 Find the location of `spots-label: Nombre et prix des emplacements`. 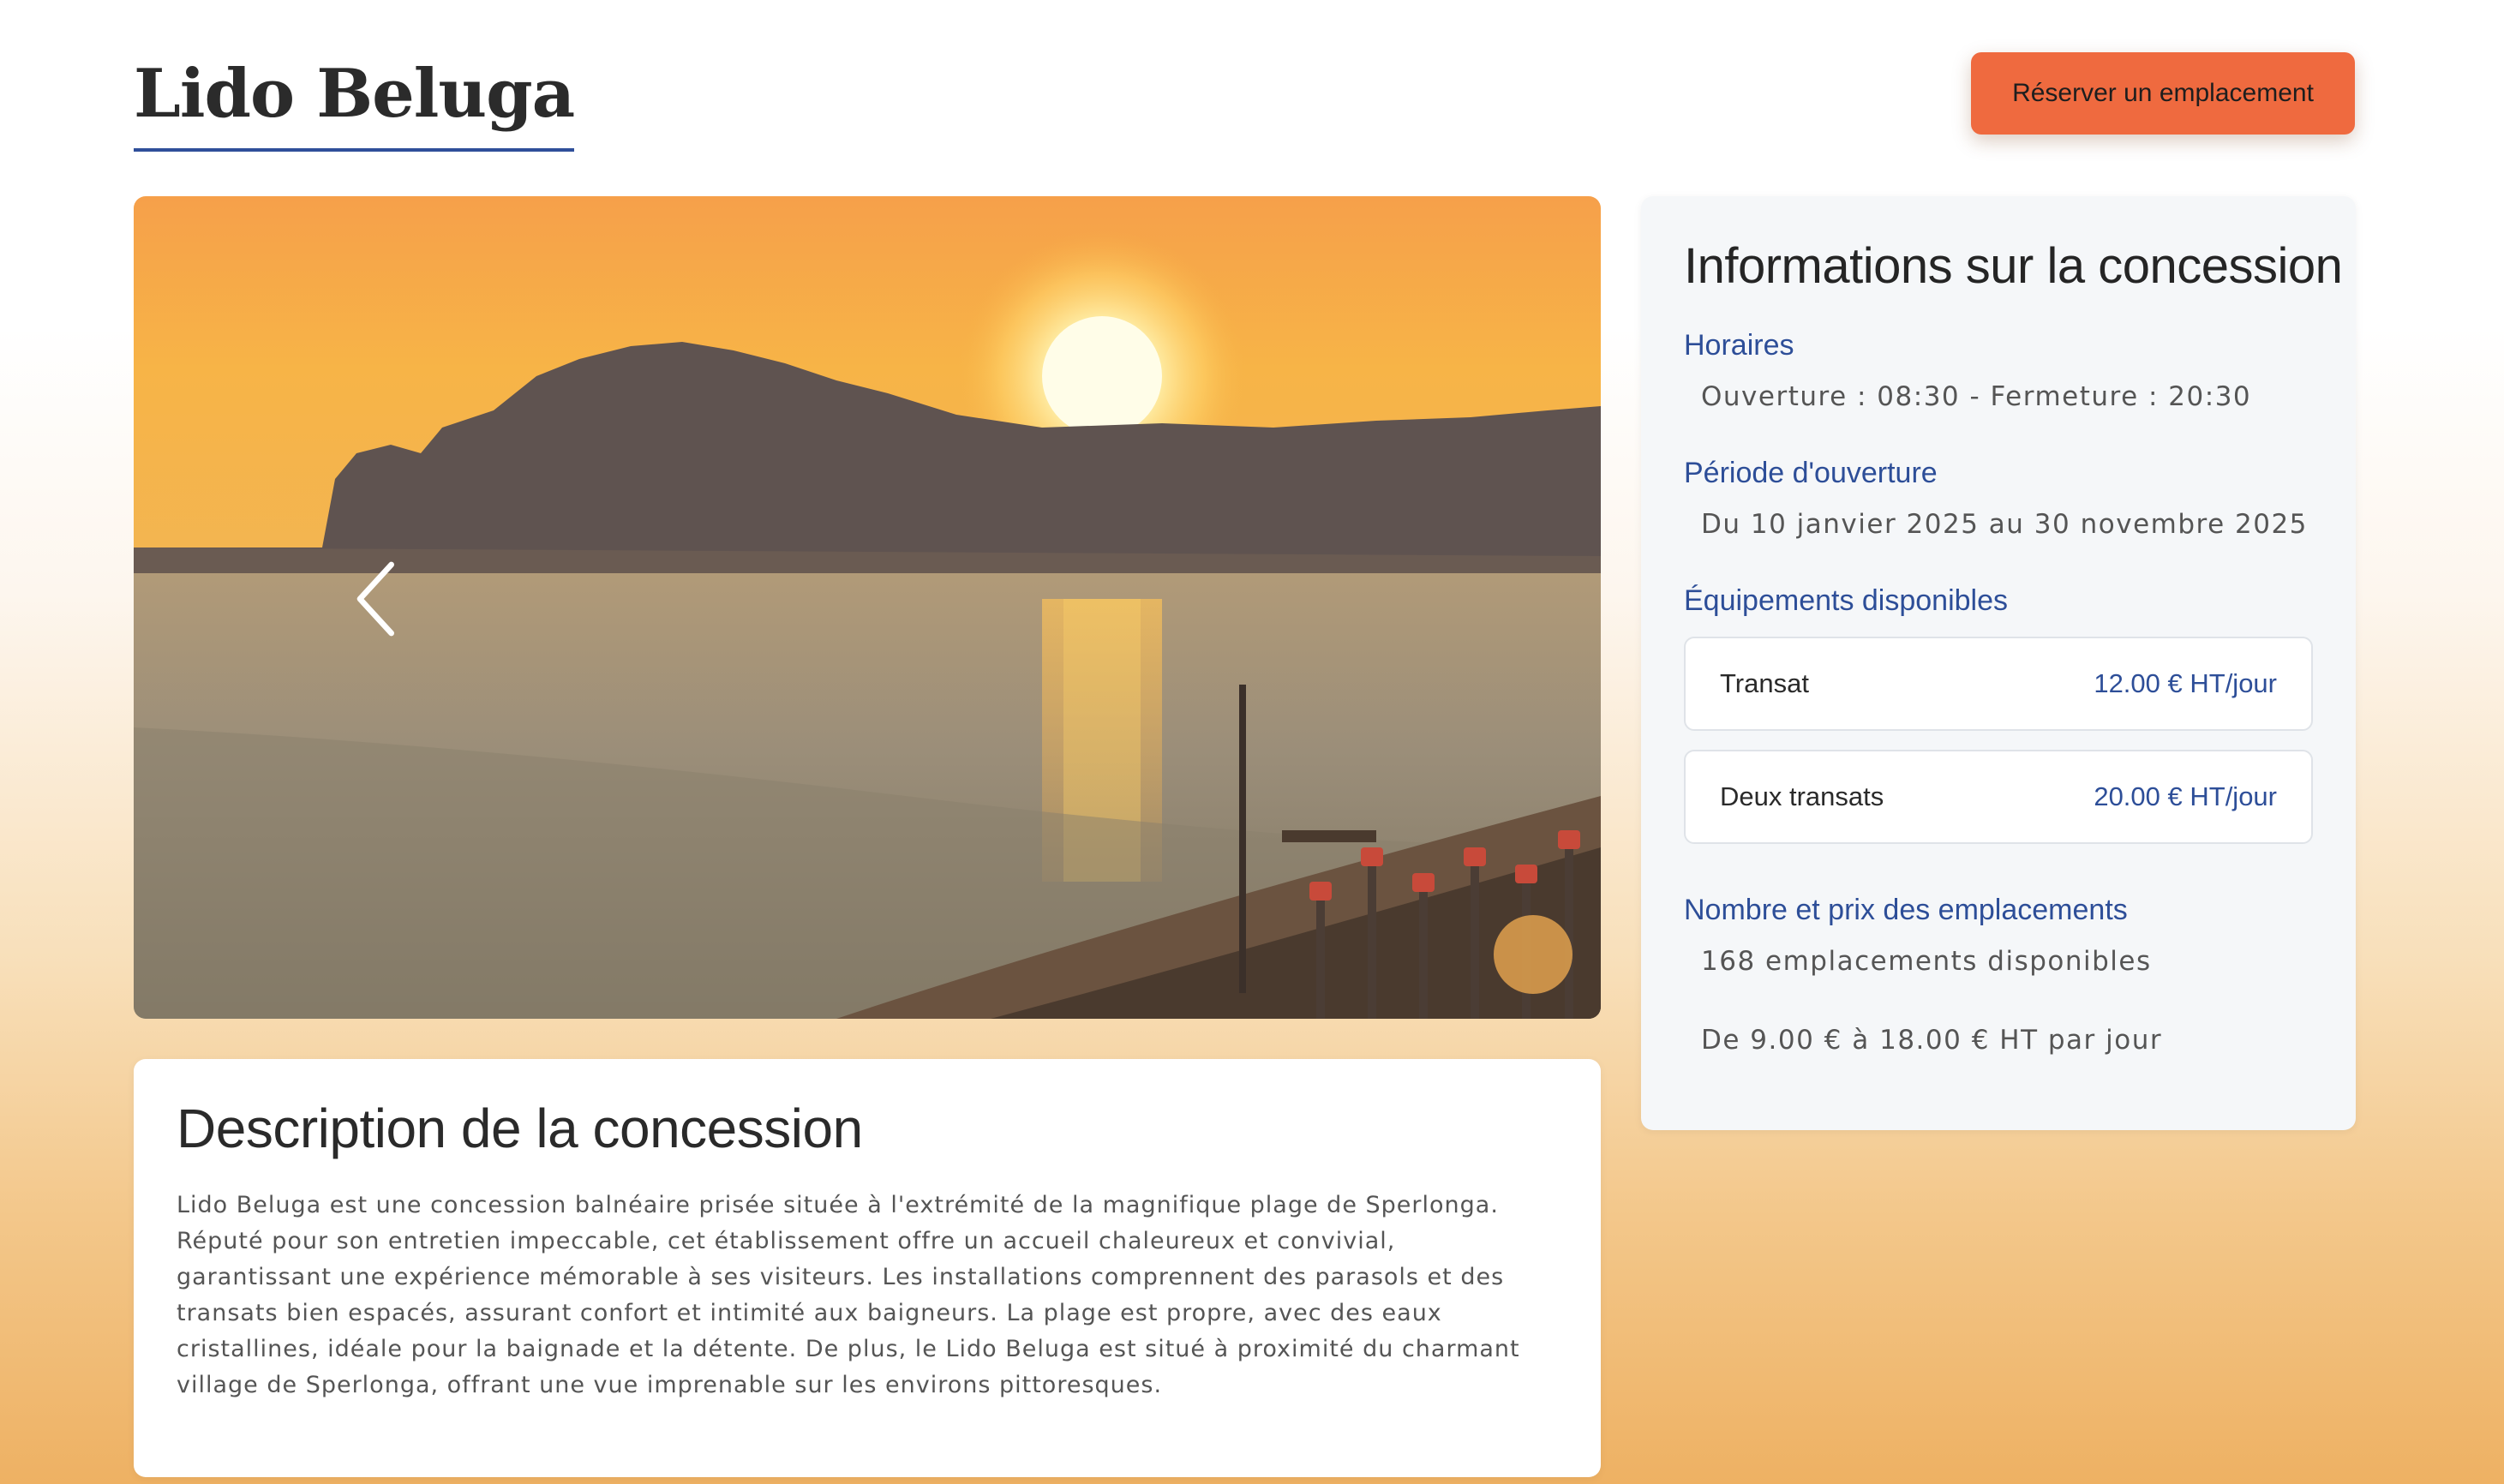

spots-label: Nombre et prix des emplacements is located at coordinates (1906, 910).